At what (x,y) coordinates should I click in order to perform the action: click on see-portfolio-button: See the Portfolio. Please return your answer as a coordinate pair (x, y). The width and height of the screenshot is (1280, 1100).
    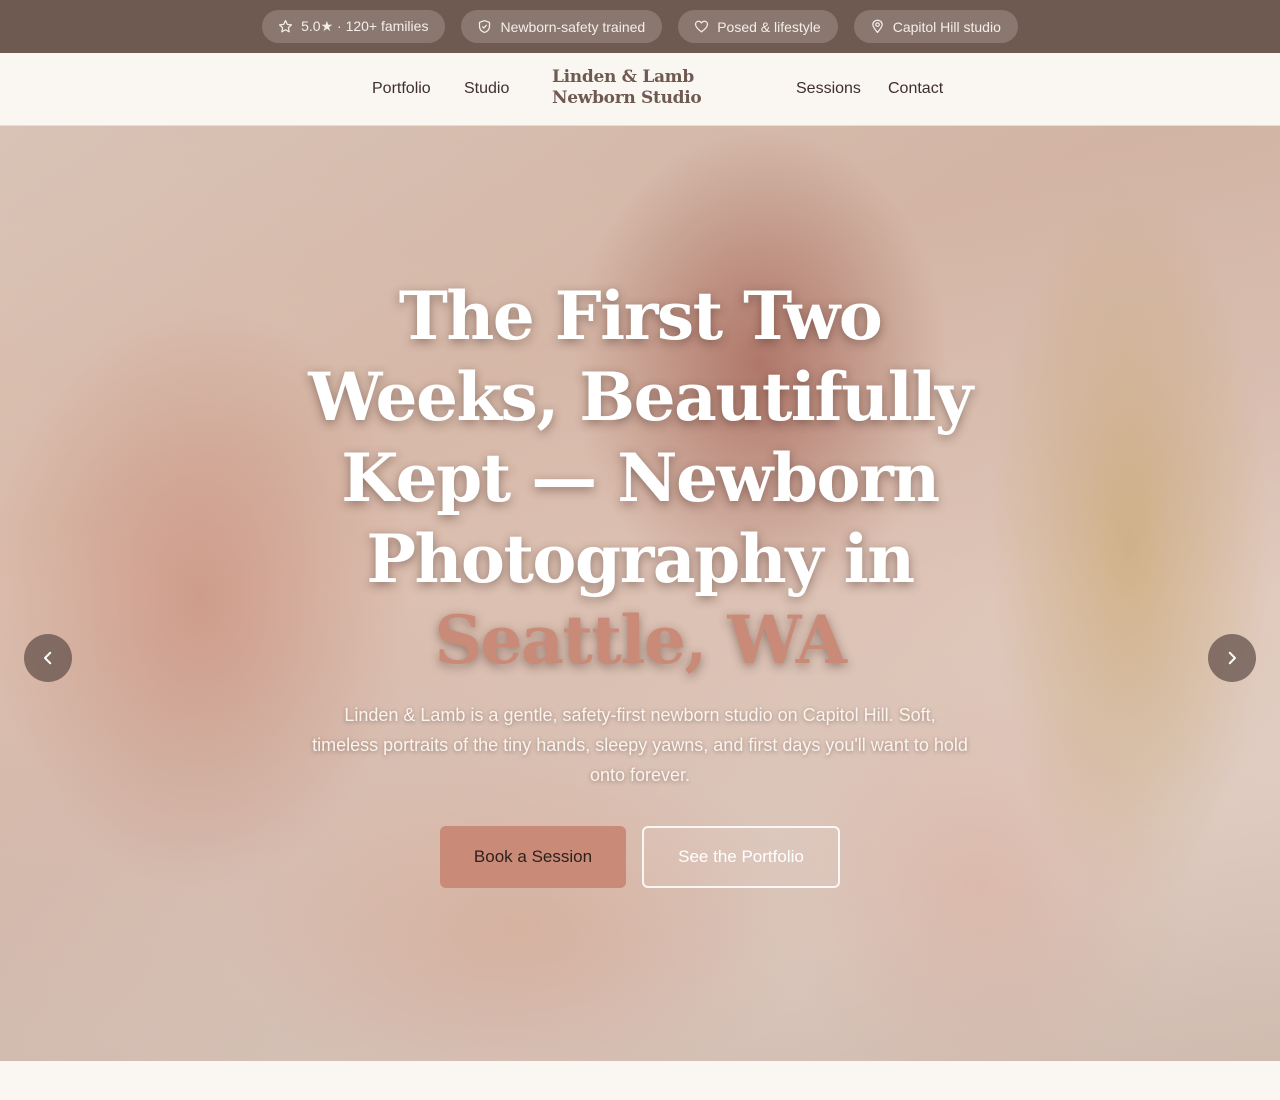
    Looking at the image, I should click on (741, 857).